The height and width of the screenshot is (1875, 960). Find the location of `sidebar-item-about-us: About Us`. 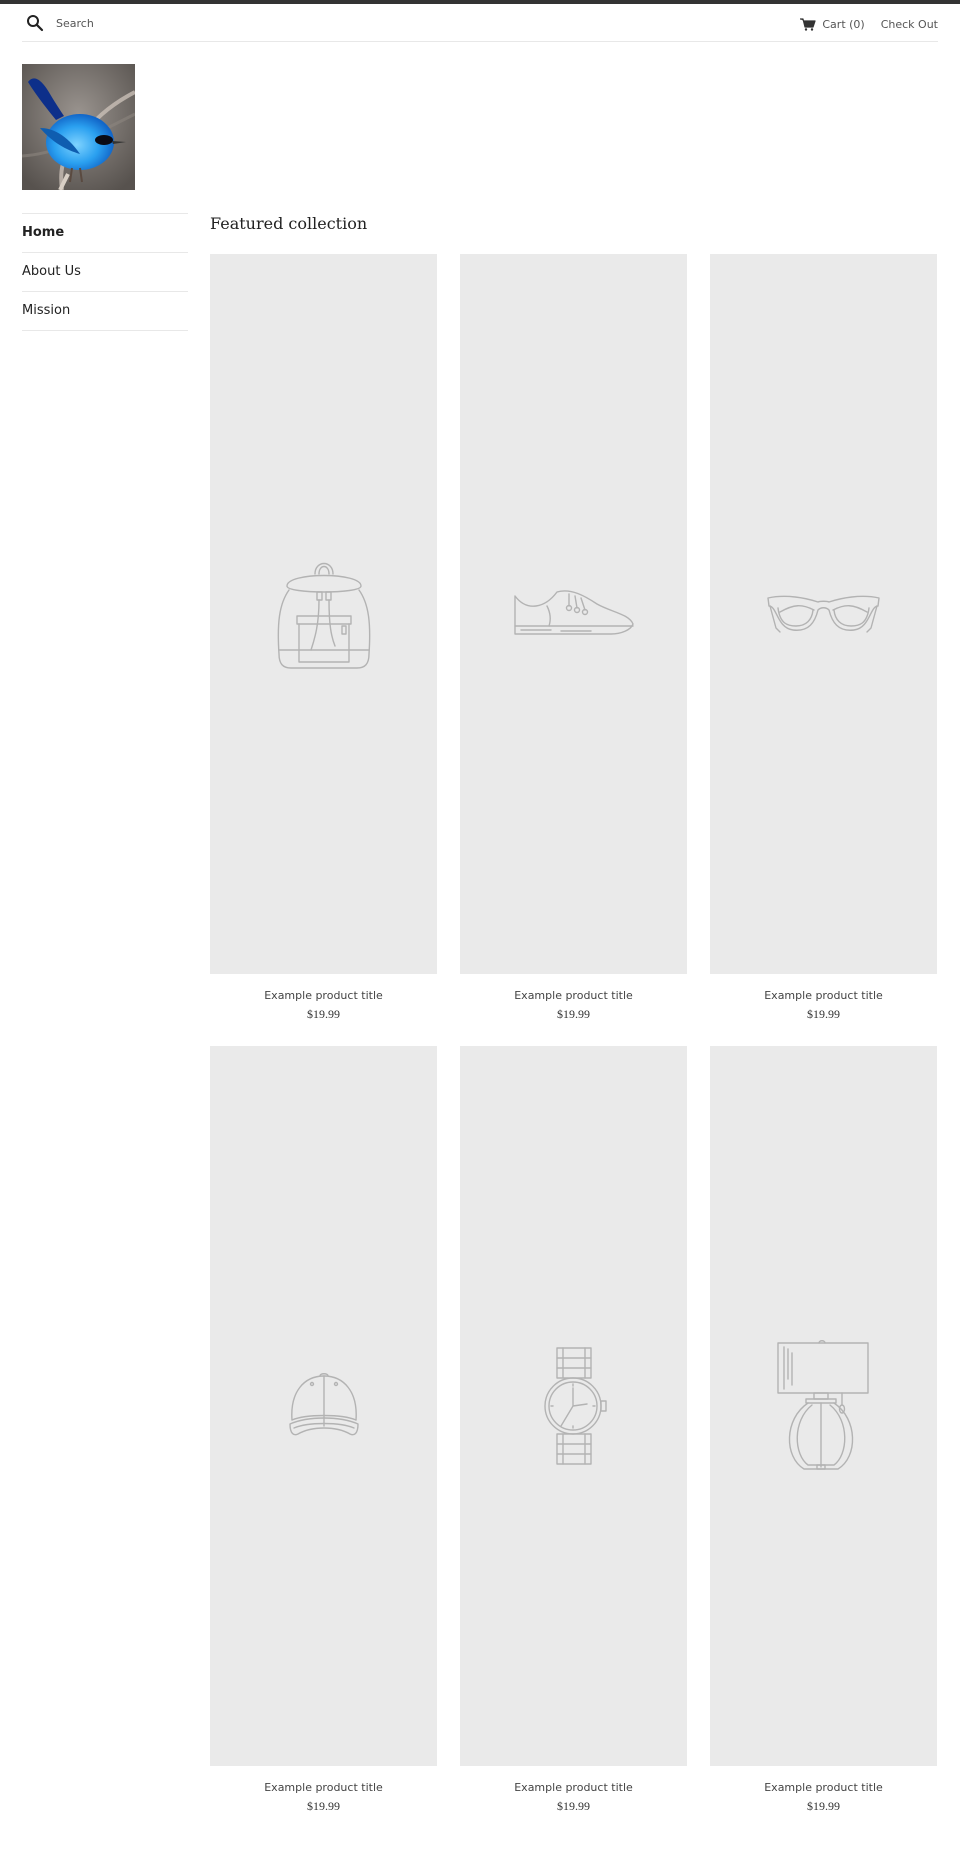

sidebar-item-about-us: About Us is located at coordinates (105, 272).